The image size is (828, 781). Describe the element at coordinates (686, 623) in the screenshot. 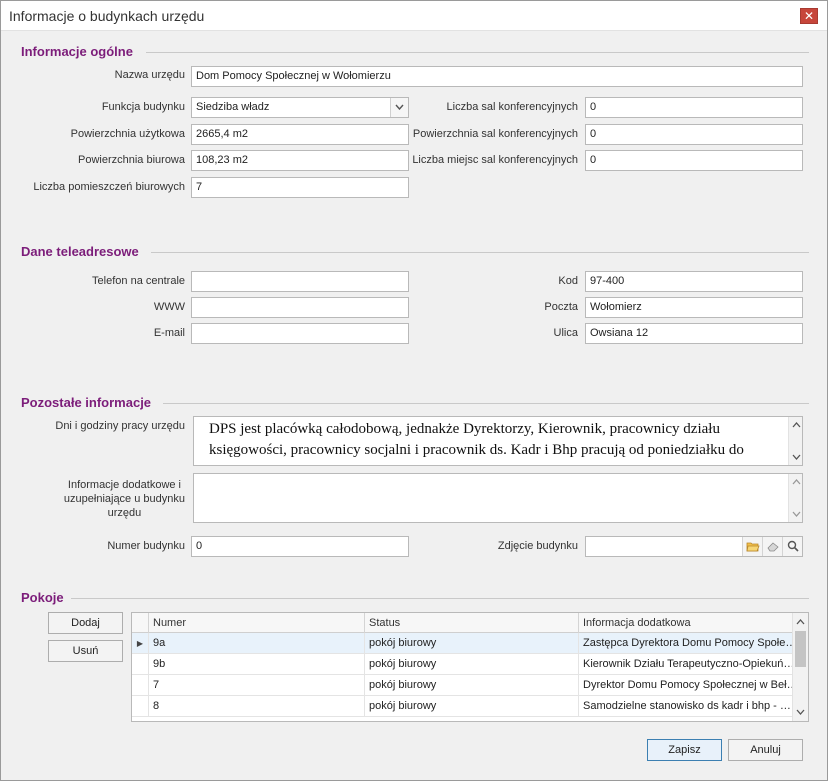

I see `column-header-info: Informacja dodatkowa` at that location.